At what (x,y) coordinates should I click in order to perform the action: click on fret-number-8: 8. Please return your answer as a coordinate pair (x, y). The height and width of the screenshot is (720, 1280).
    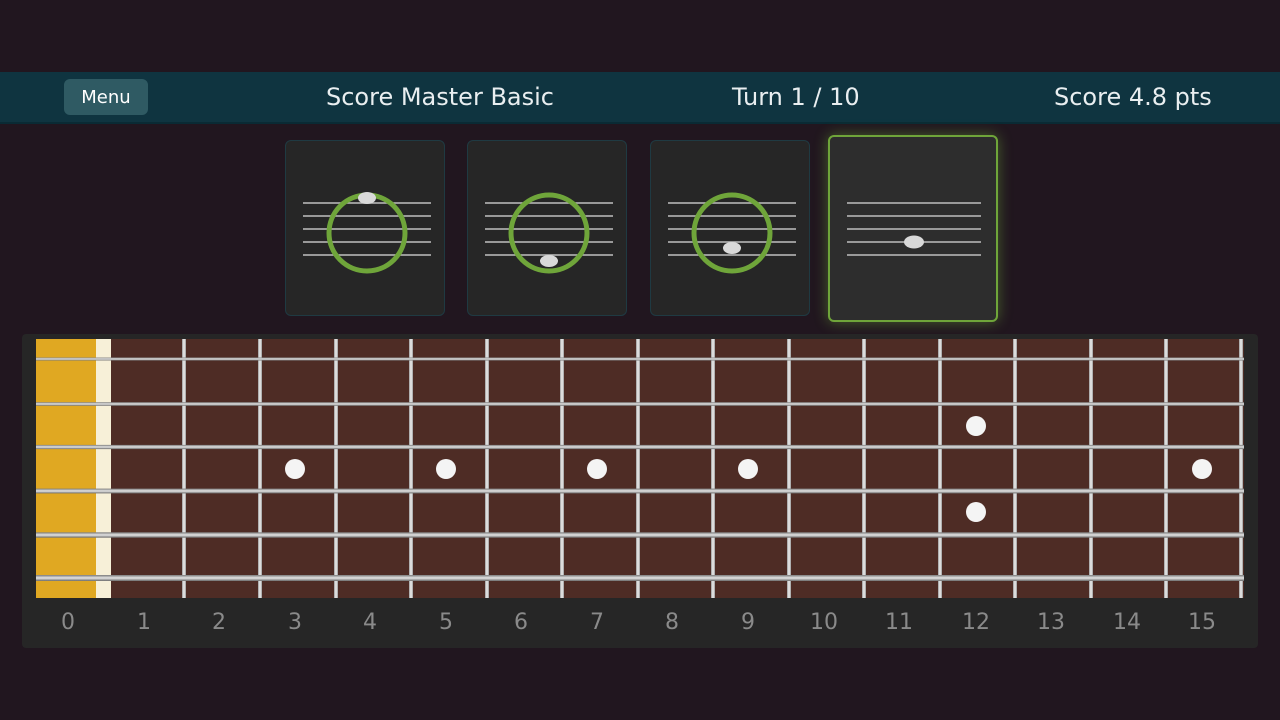
    Looking at the image, I should click on (672, 622).